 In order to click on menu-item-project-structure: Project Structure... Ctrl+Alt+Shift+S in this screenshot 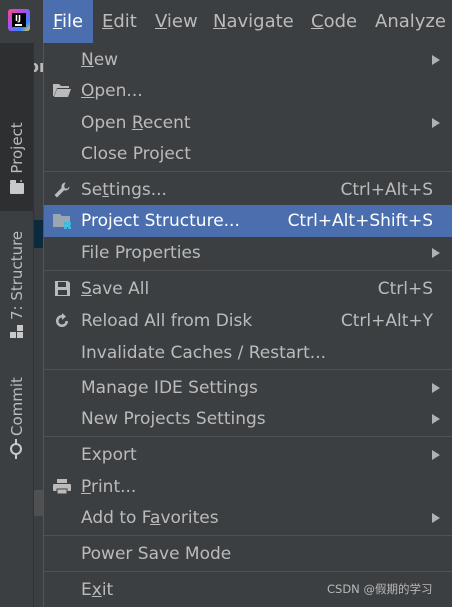, I will do `click(248, 221)`.